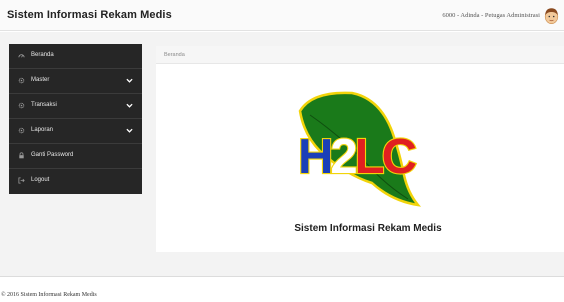 This screenshot has width=564, height=302. Describe the element at coordinates (75, 81) in the screenshot. I see `sidebar-item-master: Master` at that location.